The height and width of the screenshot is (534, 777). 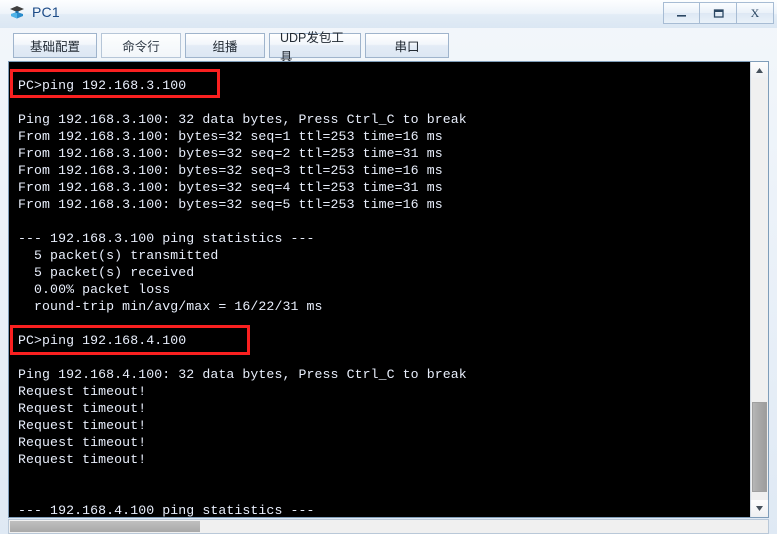 I want to click on tab-strip: 基础配置 命令行 组播 UDP发包工具 串口, so click(x=388, y=46).